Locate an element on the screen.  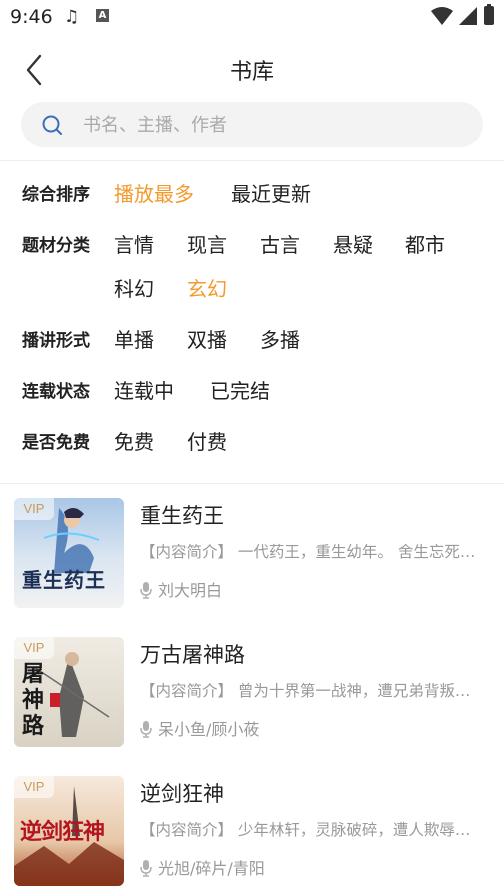
book-cover: VIP 重生药王 is located at coordinates (69, 553).